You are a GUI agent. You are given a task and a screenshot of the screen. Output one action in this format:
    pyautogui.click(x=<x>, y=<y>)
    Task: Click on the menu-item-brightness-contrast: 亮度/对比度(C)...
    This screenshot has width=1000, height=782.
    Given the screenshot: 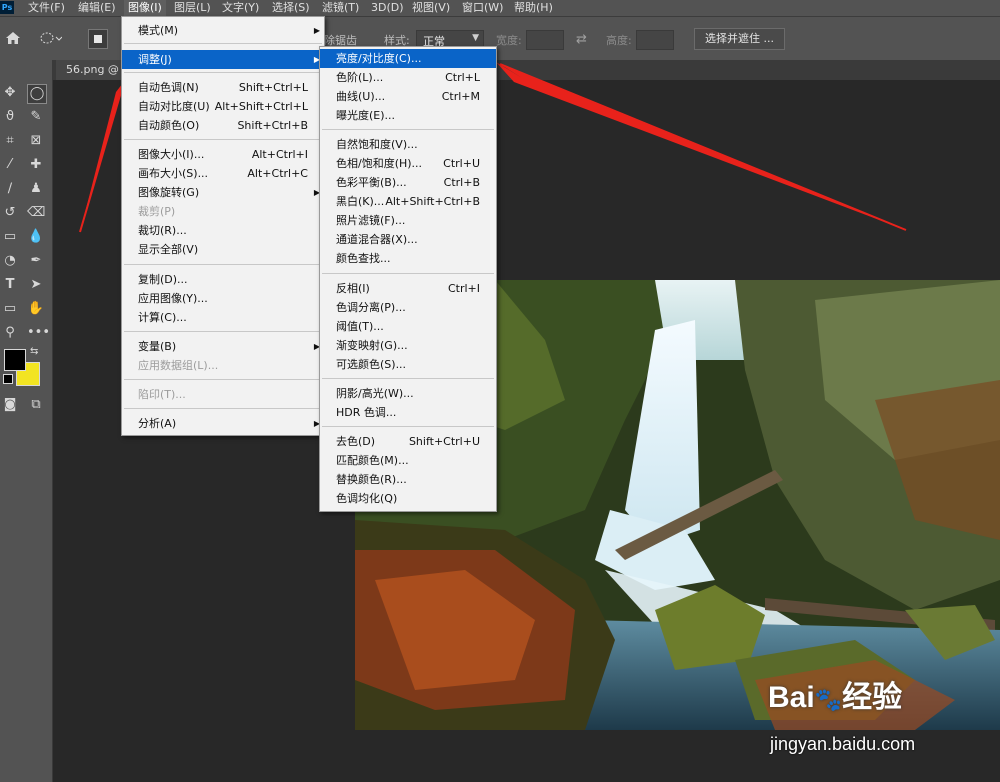 What is the action you would take?
    pyautogui.click(x=408, y=58)
    